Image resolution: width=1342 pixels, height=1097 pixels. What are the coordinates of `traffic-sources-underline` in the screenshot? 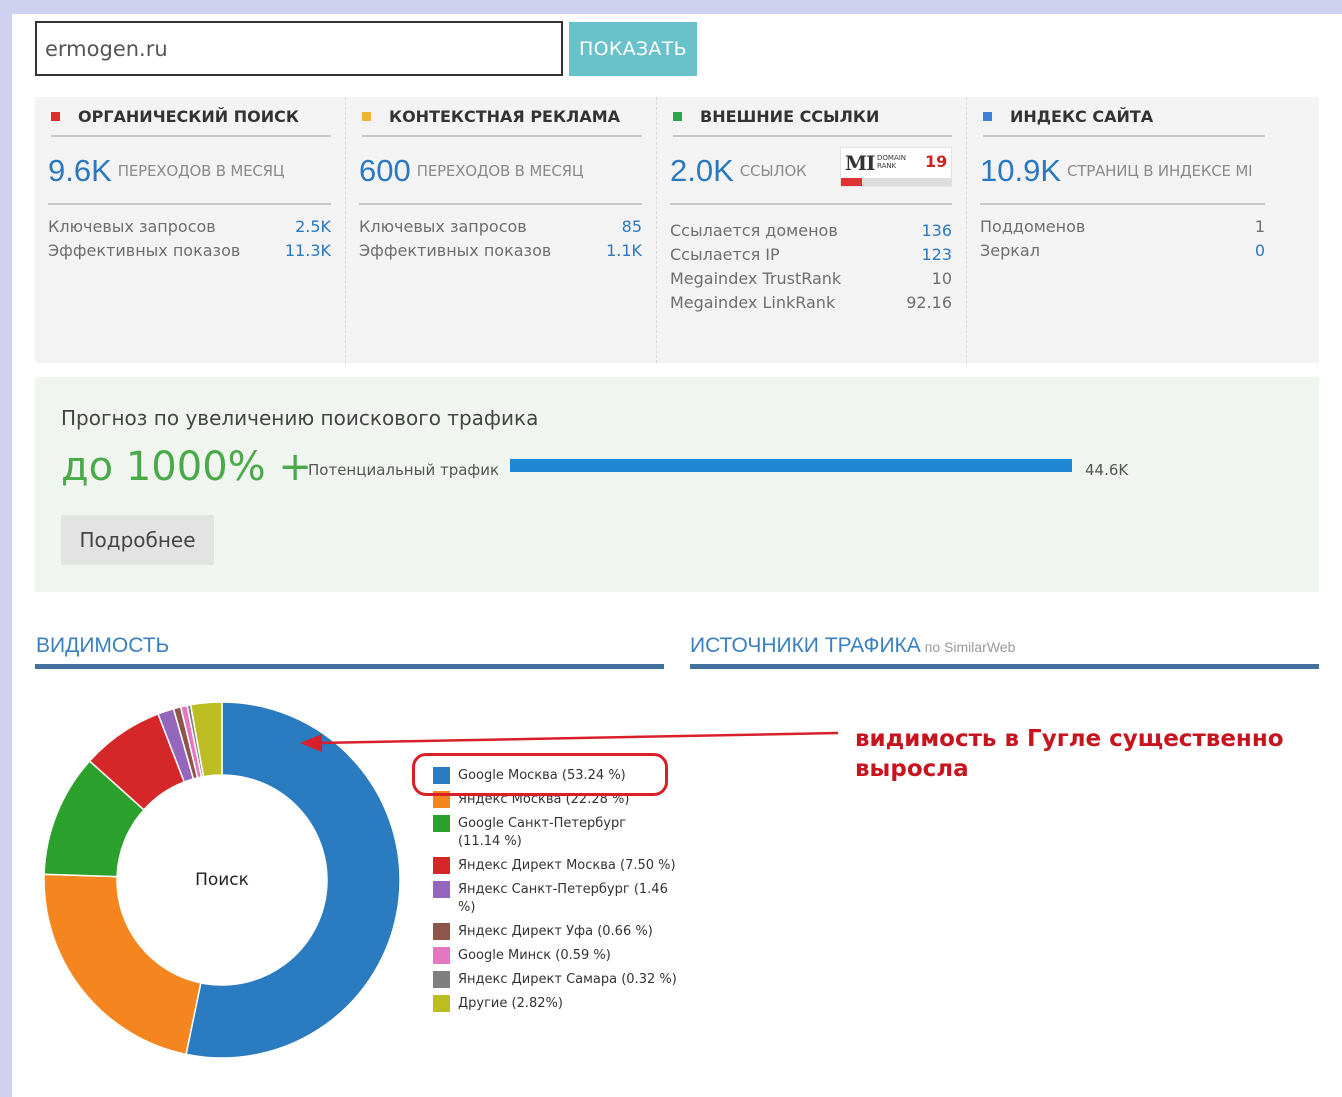 It's located at (1004, 666).